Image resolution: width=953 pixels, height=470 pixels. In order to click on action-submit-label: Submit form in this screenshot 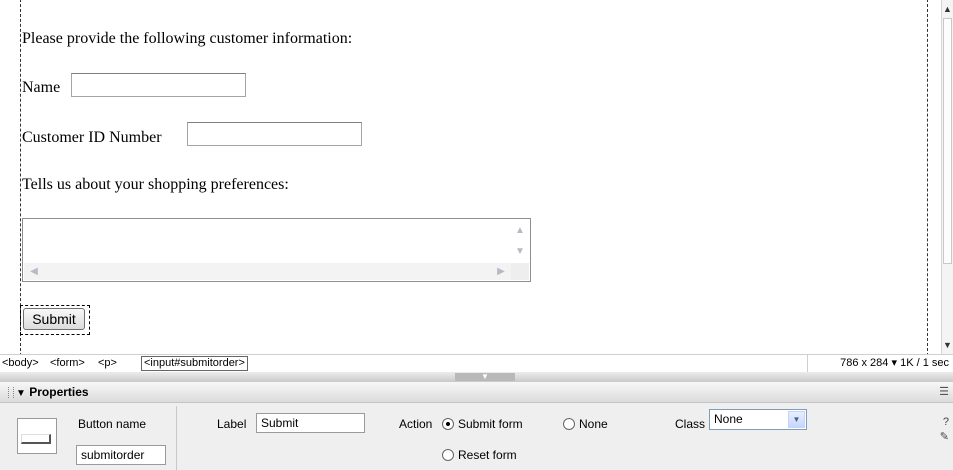, I will do `click(490, 424)`.